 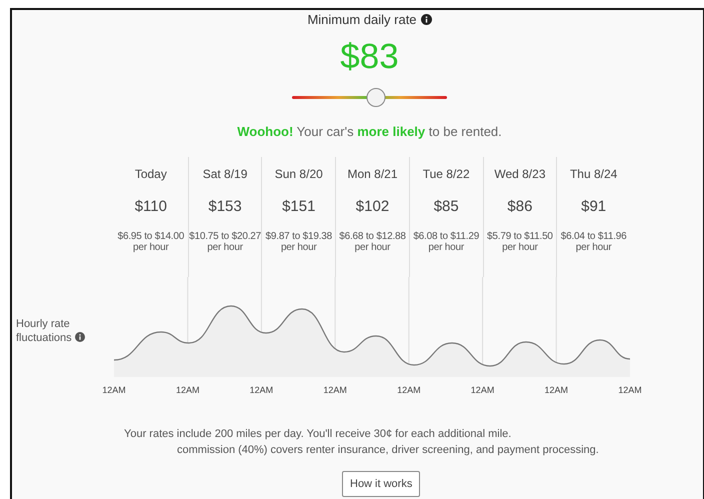 I want to click on day-label: Thu 8/24, so click(x=594, y=174).